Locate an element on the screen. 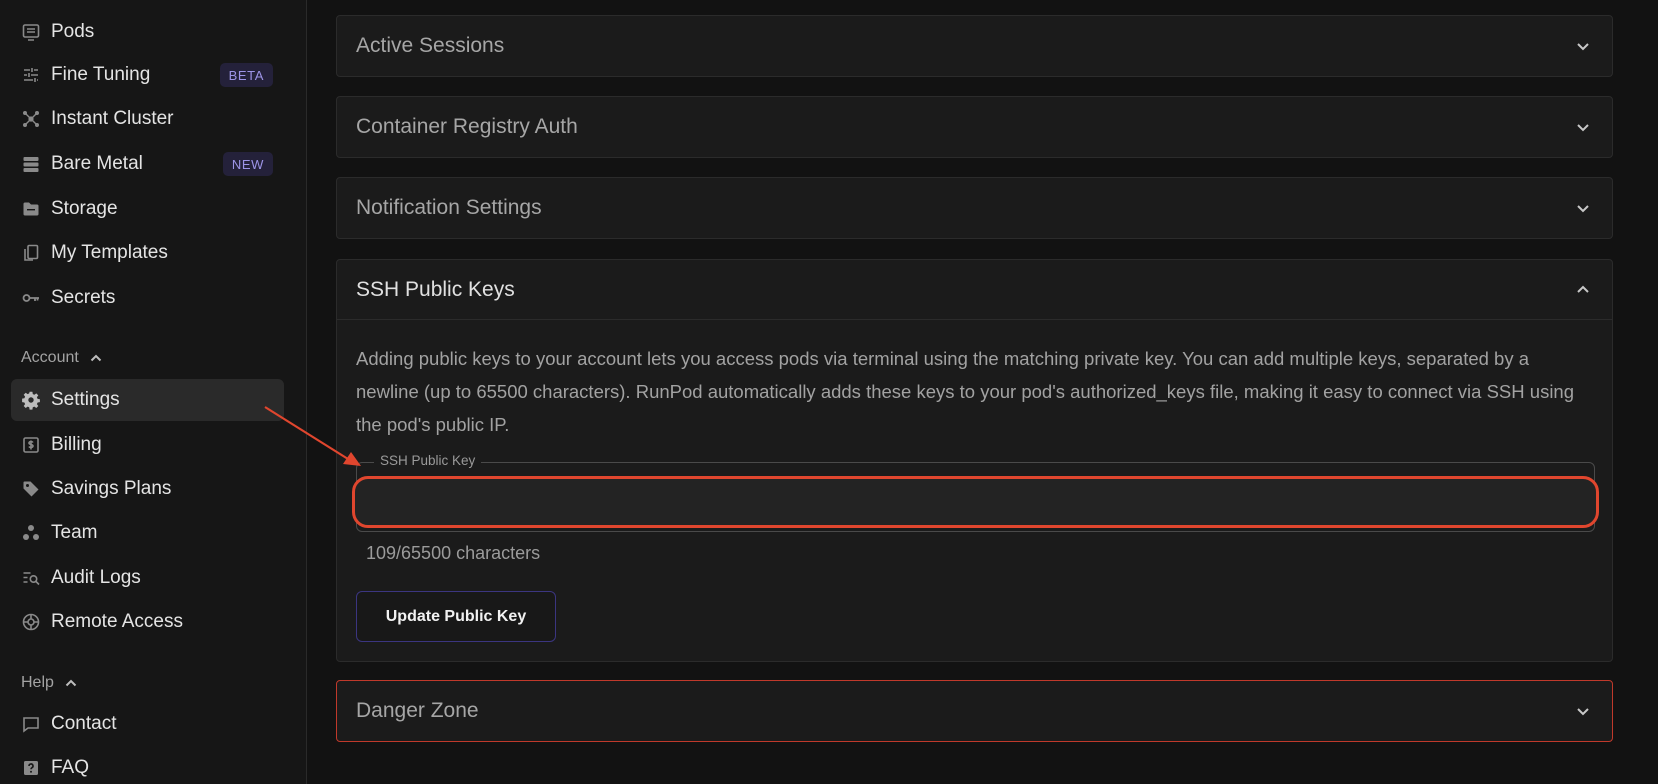  billing-icon is located at coordinates (31, 445).